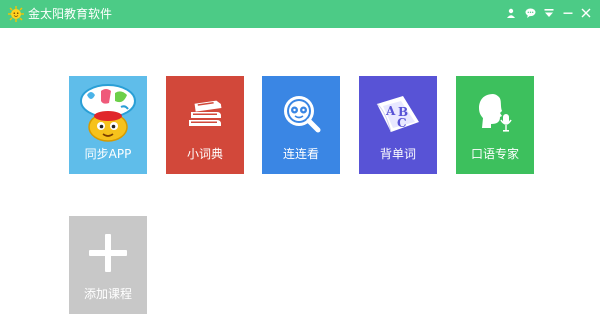  Describe the element at coordinates (397, 154) in the screenshot. I see `tile-label: 背单词` at that location.